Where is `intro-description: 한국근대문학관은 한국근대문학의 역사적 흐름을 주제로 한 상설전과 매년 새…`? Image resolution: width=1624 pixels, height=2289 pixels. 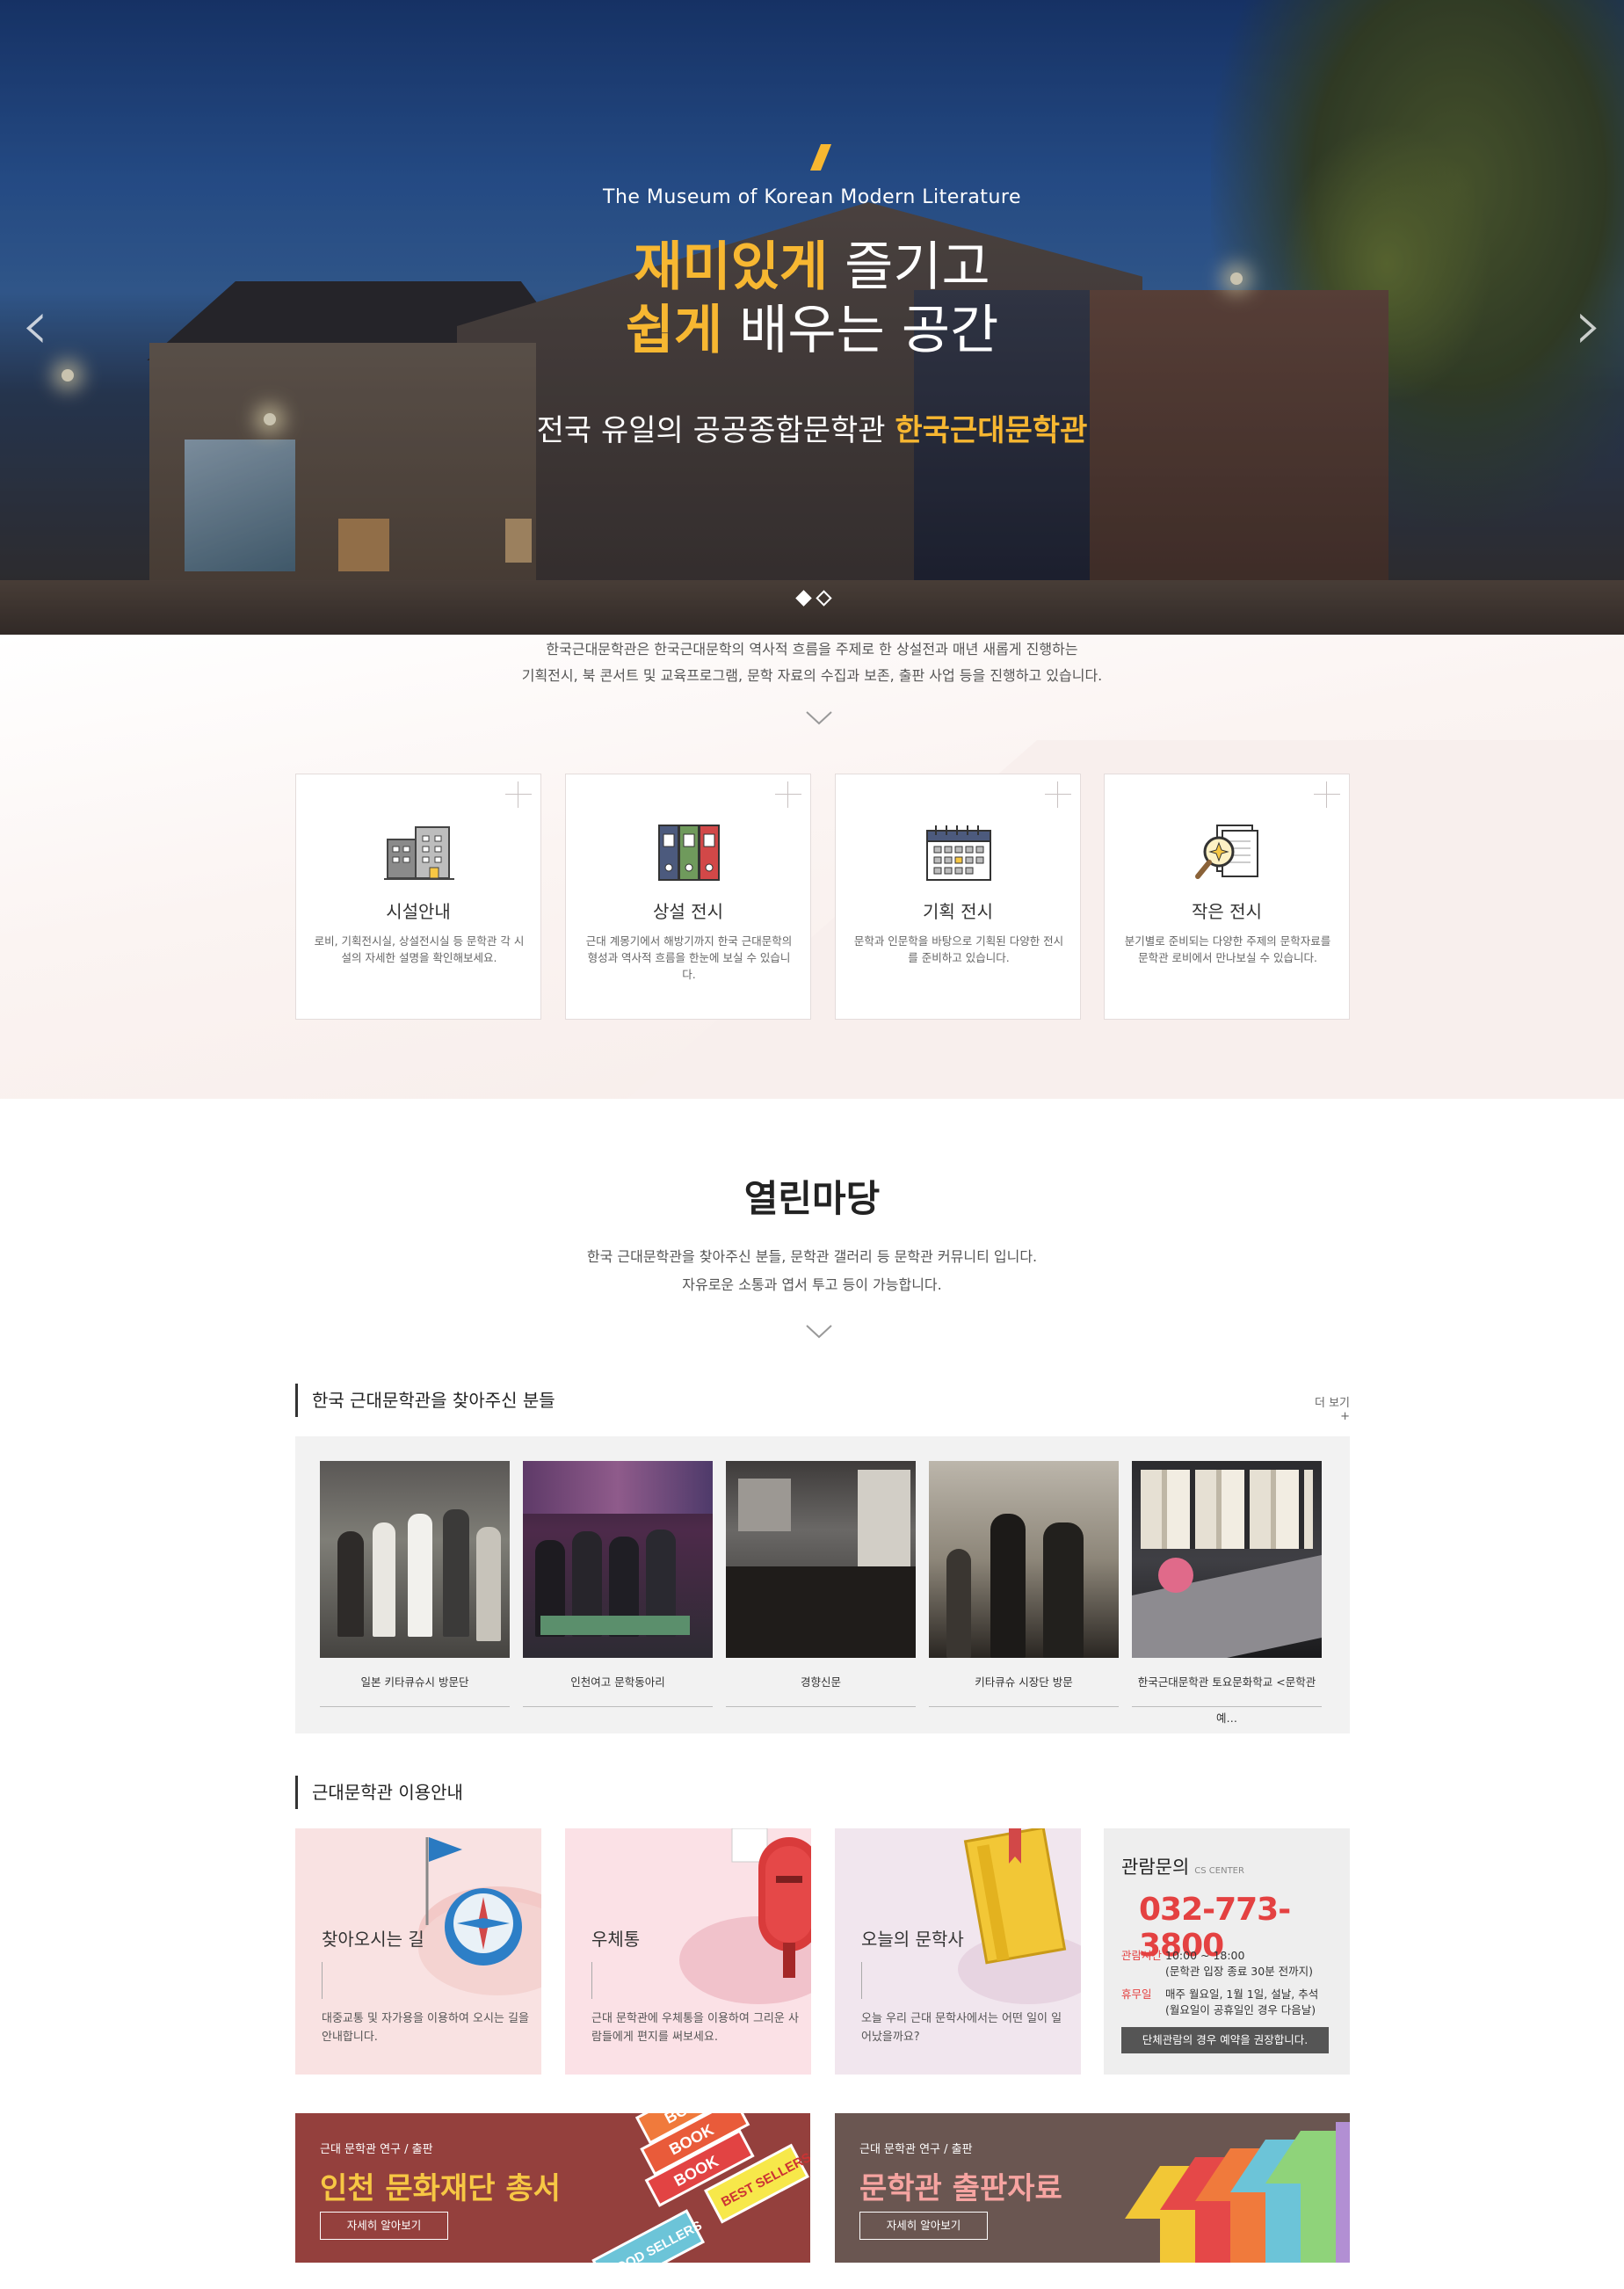
intro-description: 한국근대문학관은 한국근대문학의 역사적 흐름을 주제로 한 상설전과 매년 새… is located at coordinates (812, 662).